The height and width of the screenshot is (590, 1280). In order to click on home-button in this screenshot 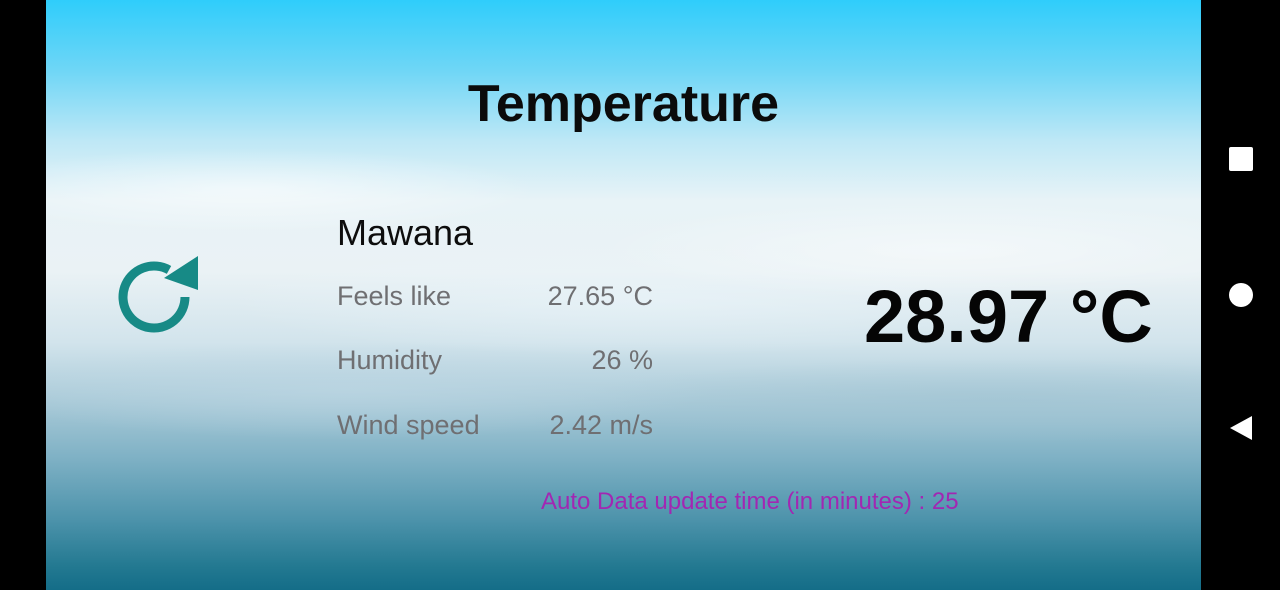, I will do `click(1240, 295)`.